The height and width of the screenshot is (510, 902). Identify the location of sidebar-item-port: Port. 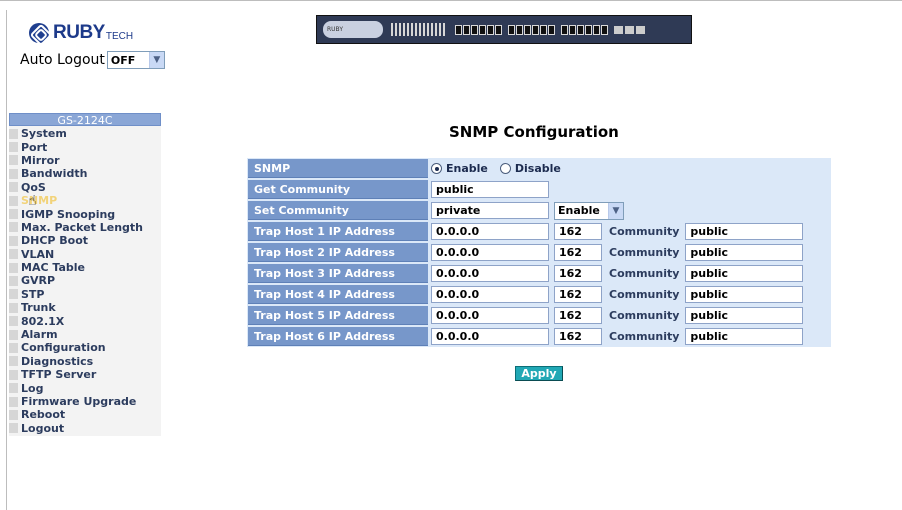
(85, 147).